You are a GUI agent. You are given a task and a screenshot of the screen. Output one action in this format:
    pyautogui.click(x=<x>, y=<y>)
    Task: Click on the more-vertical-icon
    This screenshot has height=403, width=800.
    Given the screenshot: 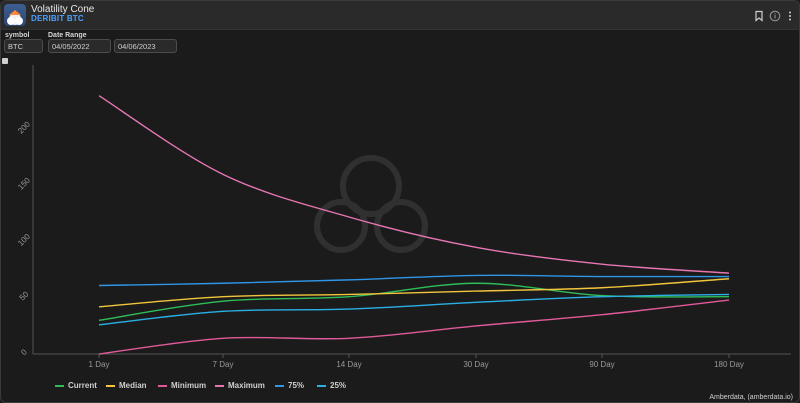 What is the action you would take?
    pyautogui.click(x=790, y=15)
    